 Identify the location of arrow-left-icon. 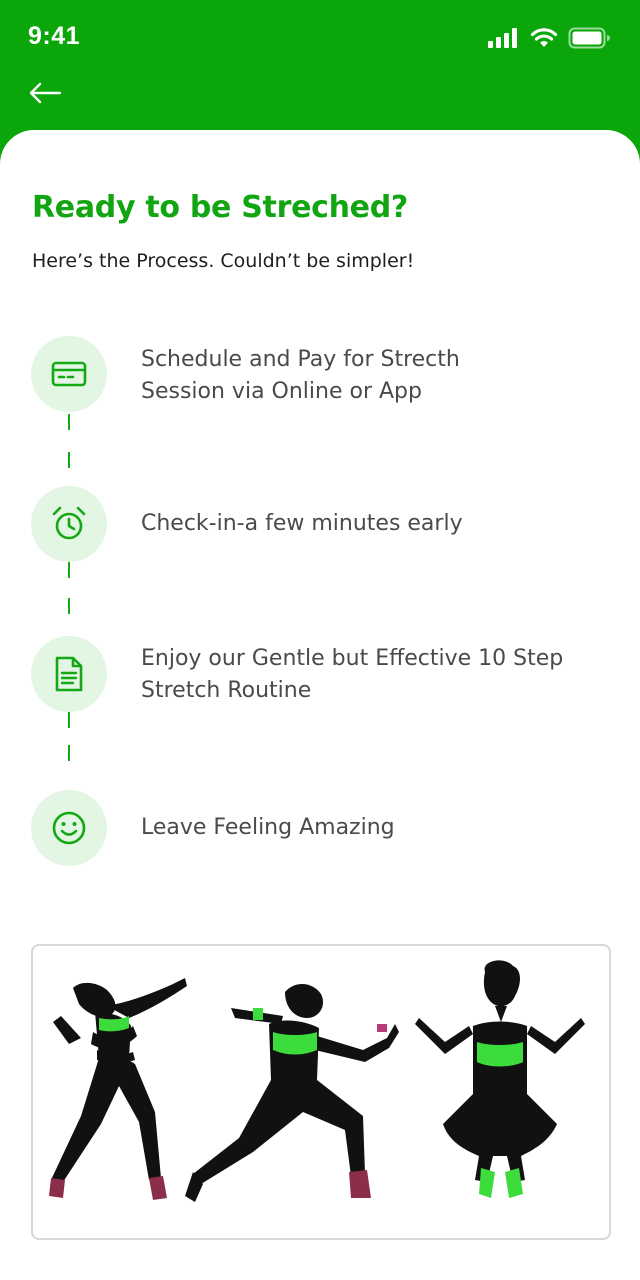
(45, 93).